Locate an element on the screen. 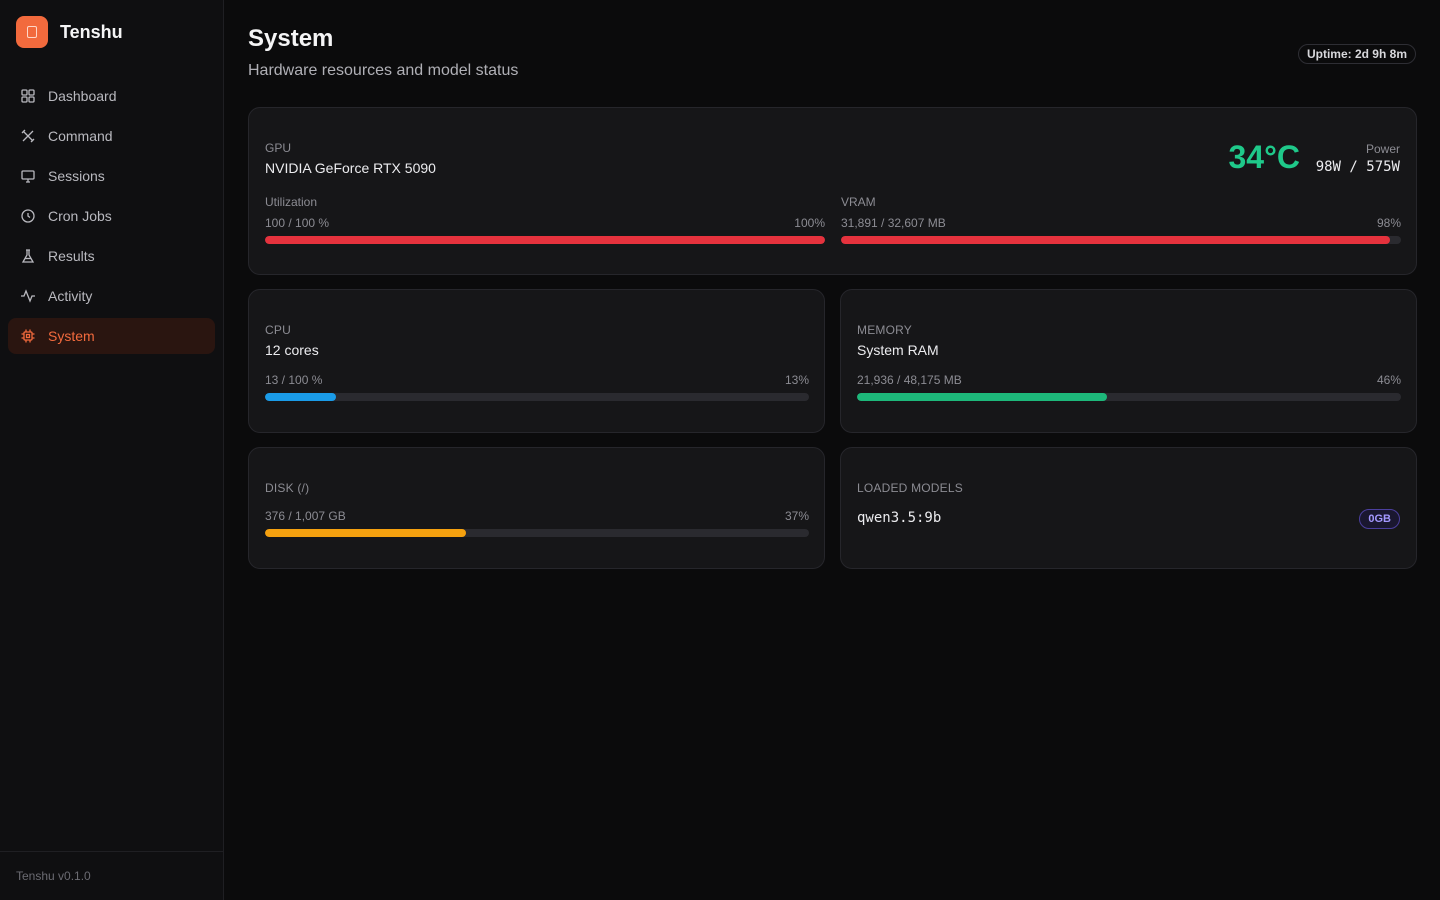 The image size is (1440, 900). cpu-bar is located at coordinates (537, 397).